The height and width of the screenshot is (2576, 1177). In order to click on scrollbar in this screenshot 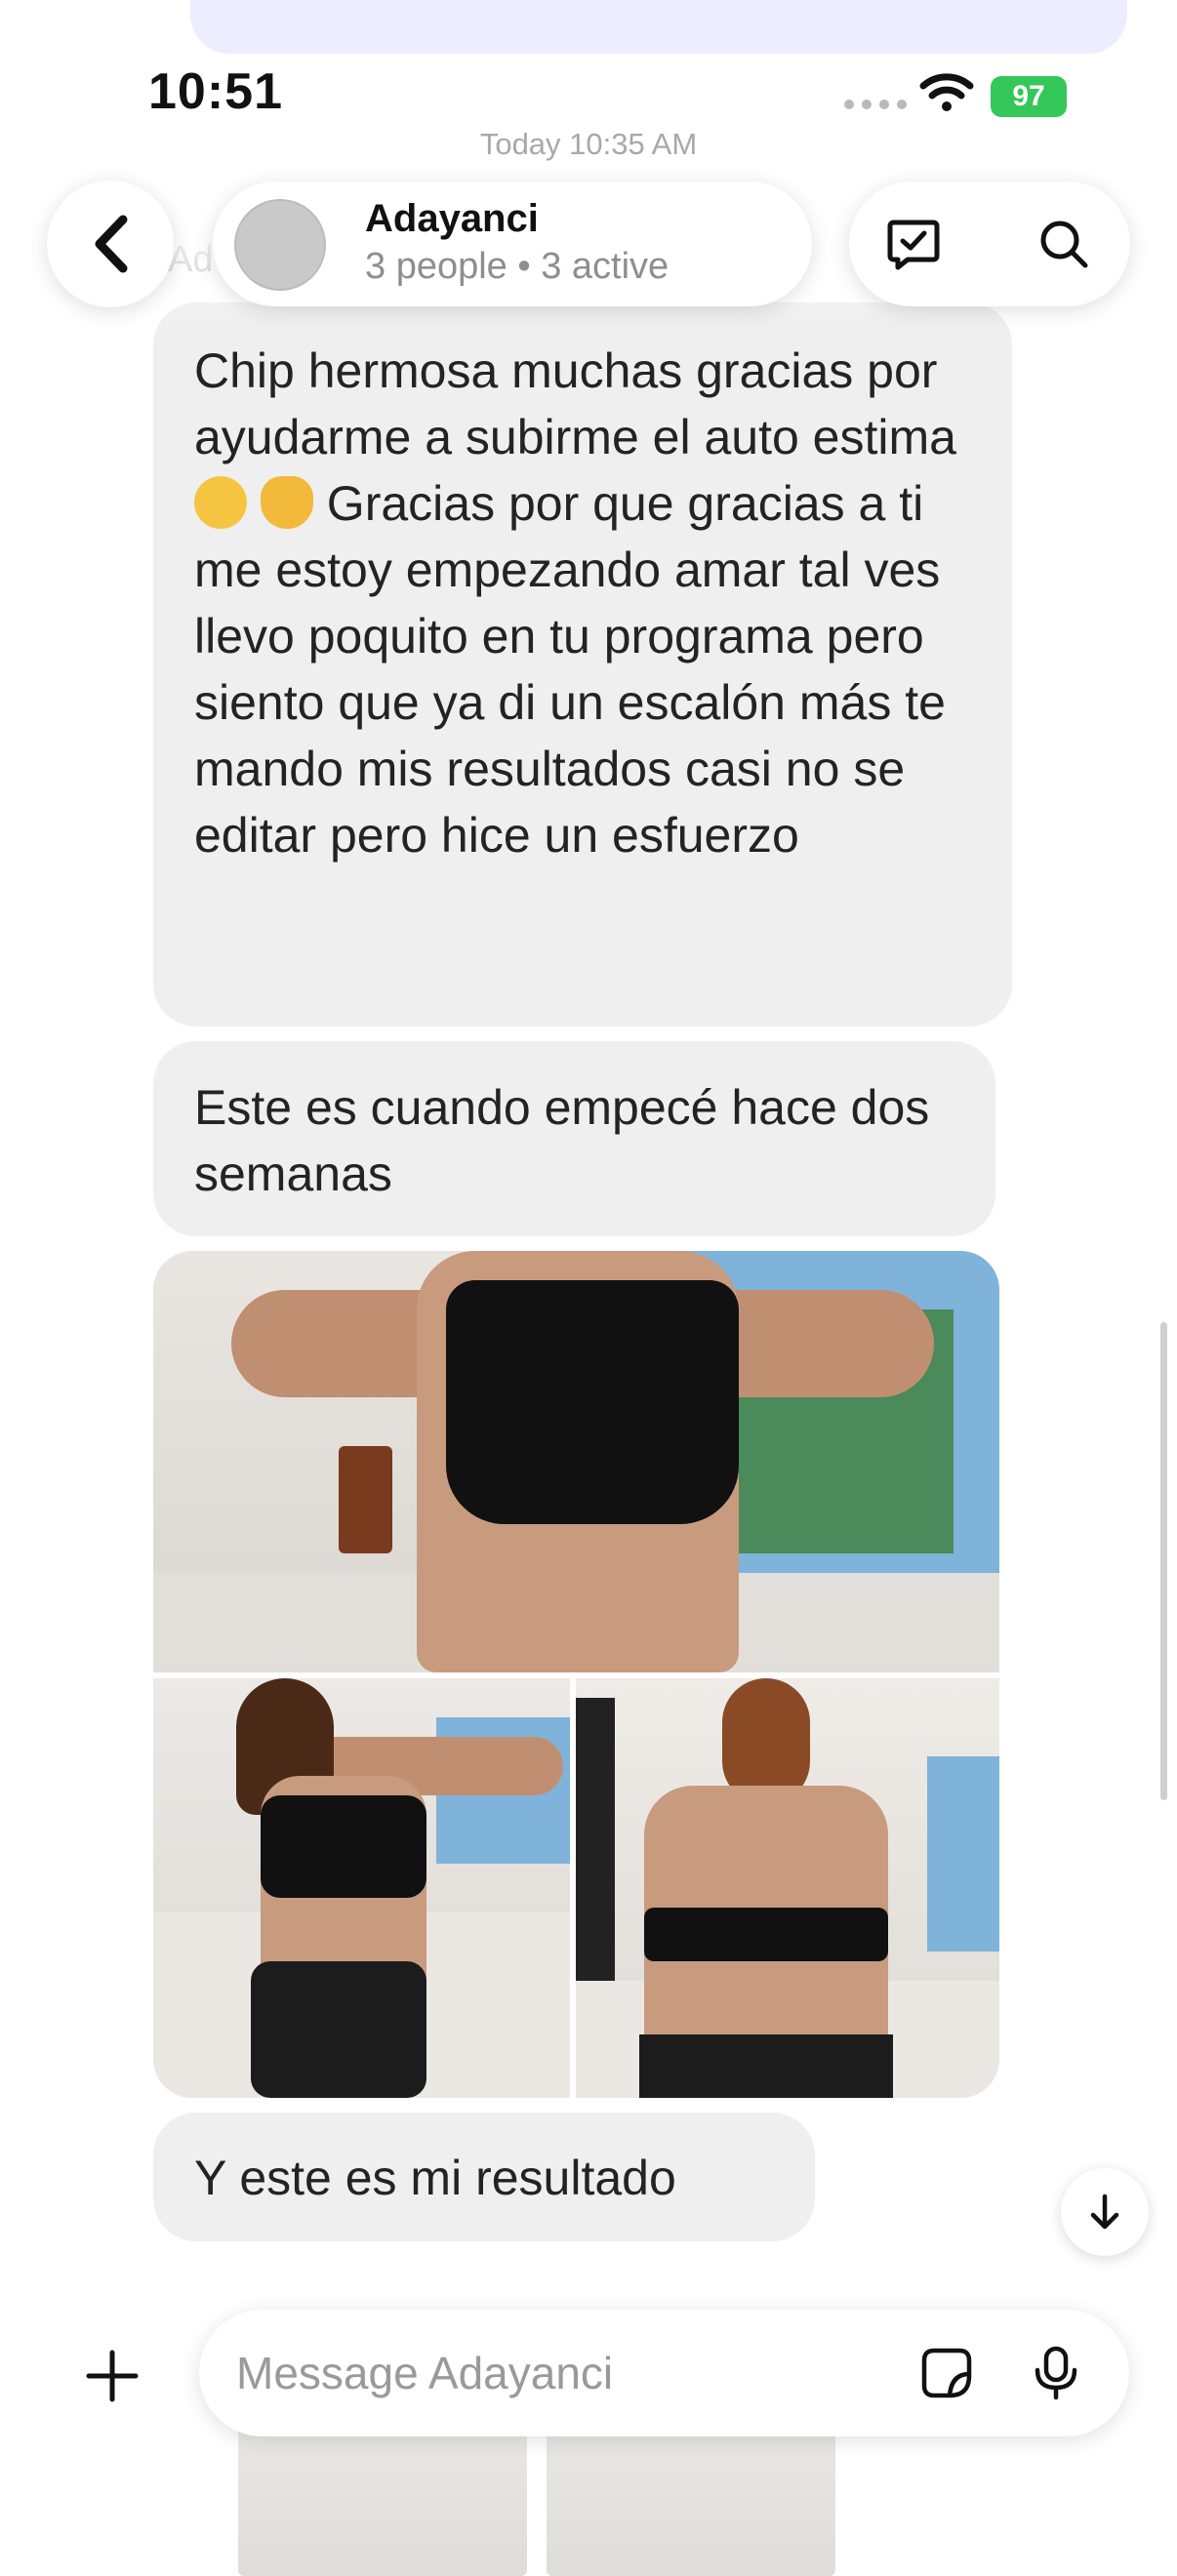, I will do `click(1163, 1561)`.